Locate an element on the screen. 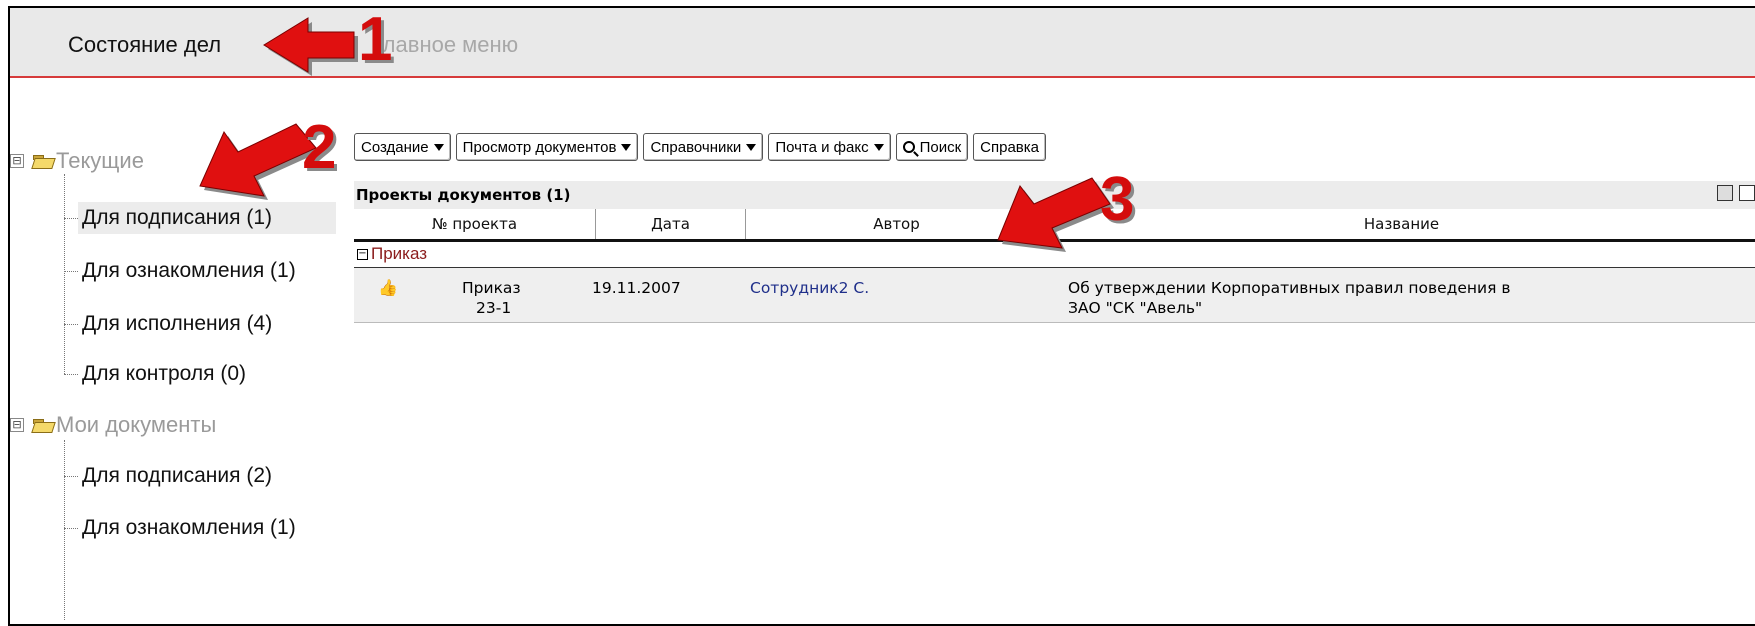  grid-group-row: − Приказ is located at coordinates (392, 254).